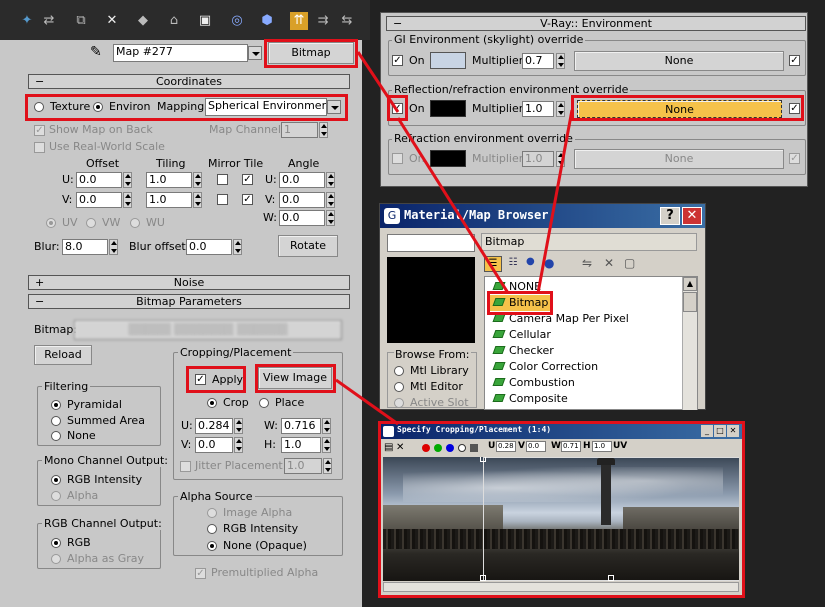  What do you see at coordinates (538, 159) in the screenshot?
I see `refraction-multiplier-field: 1.0` at bounding box center [538, 159].